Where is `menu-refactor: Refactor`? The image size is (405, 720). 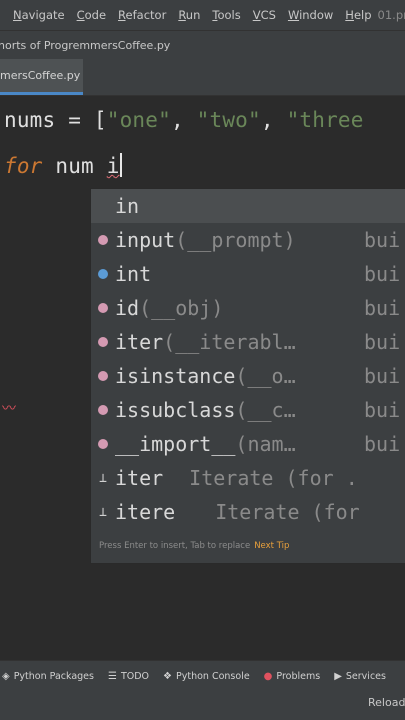
menu-refactor: Refactor is located at coordinates (142, 15).